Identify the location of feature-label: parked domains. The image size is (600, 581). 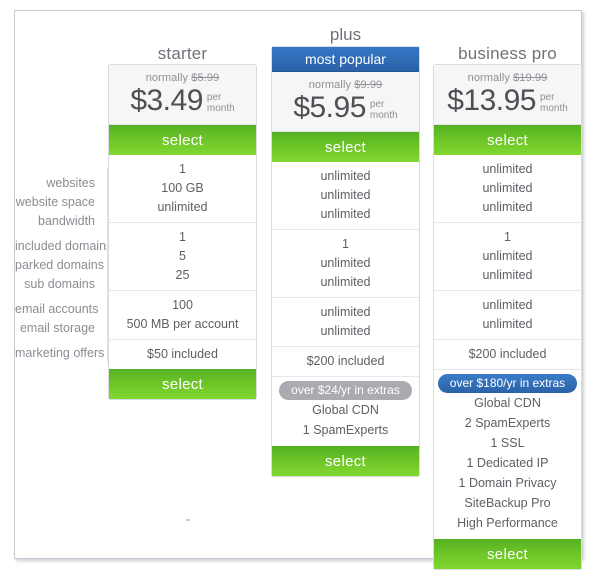
(59, 265).